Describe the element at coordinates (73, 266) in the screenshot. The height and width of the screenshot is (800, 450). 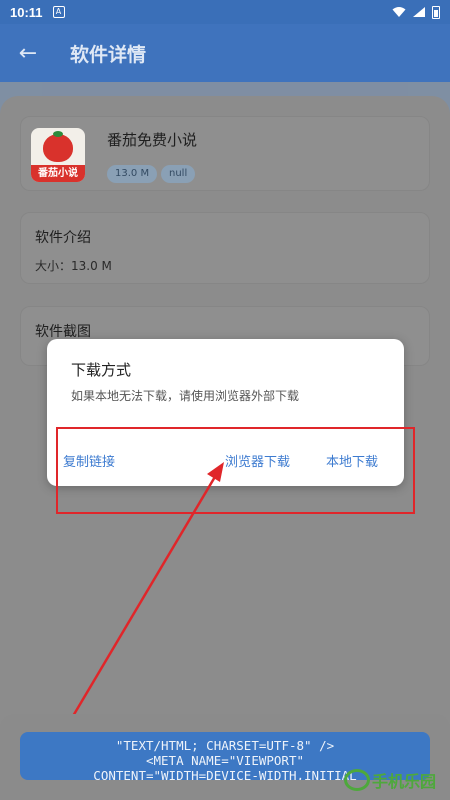
I see `size-text: 大小：13.0 M` at that location.